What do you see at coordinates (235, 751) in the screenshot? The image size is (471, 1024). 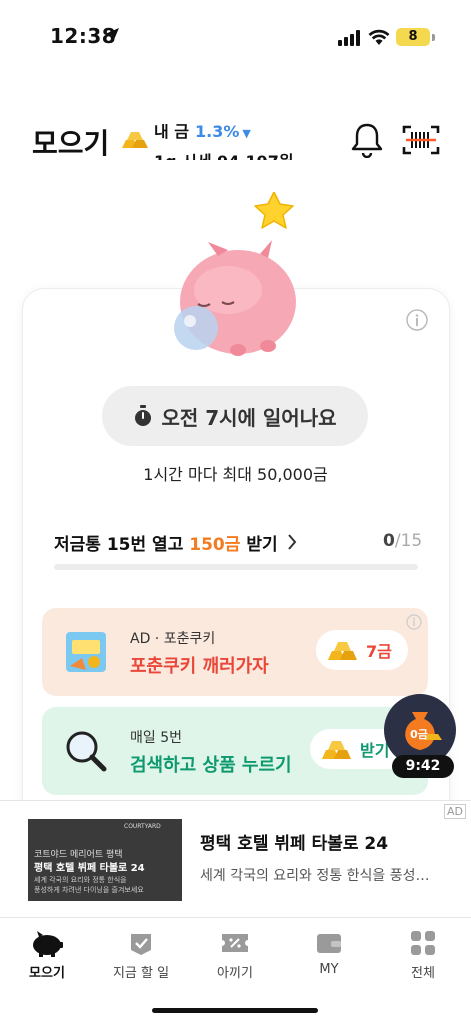 I see `search-product-offer: 매일 5번 검색하고 상품 누르기 받기` at bounding box center [235, 751].